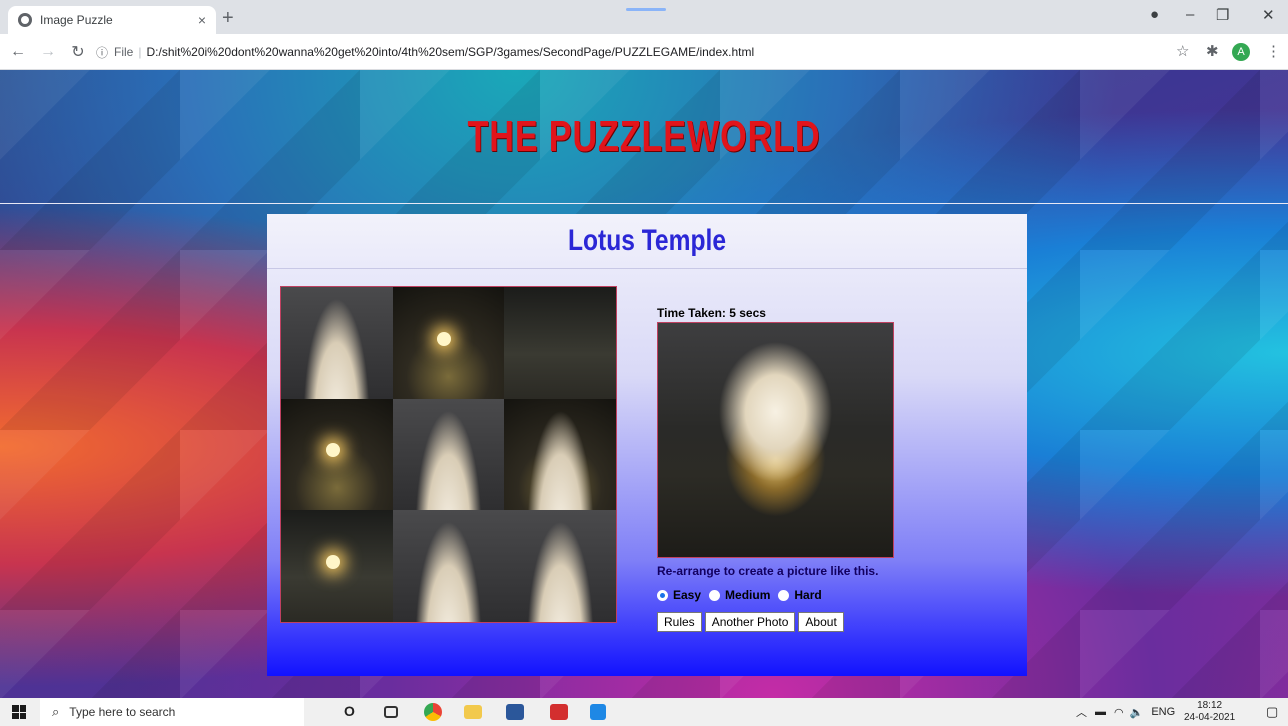 The image size is (1288, 726). Describe the element at coordinates (1190, 14) in the screenshot. I see `minimize-icon: –` at that location.